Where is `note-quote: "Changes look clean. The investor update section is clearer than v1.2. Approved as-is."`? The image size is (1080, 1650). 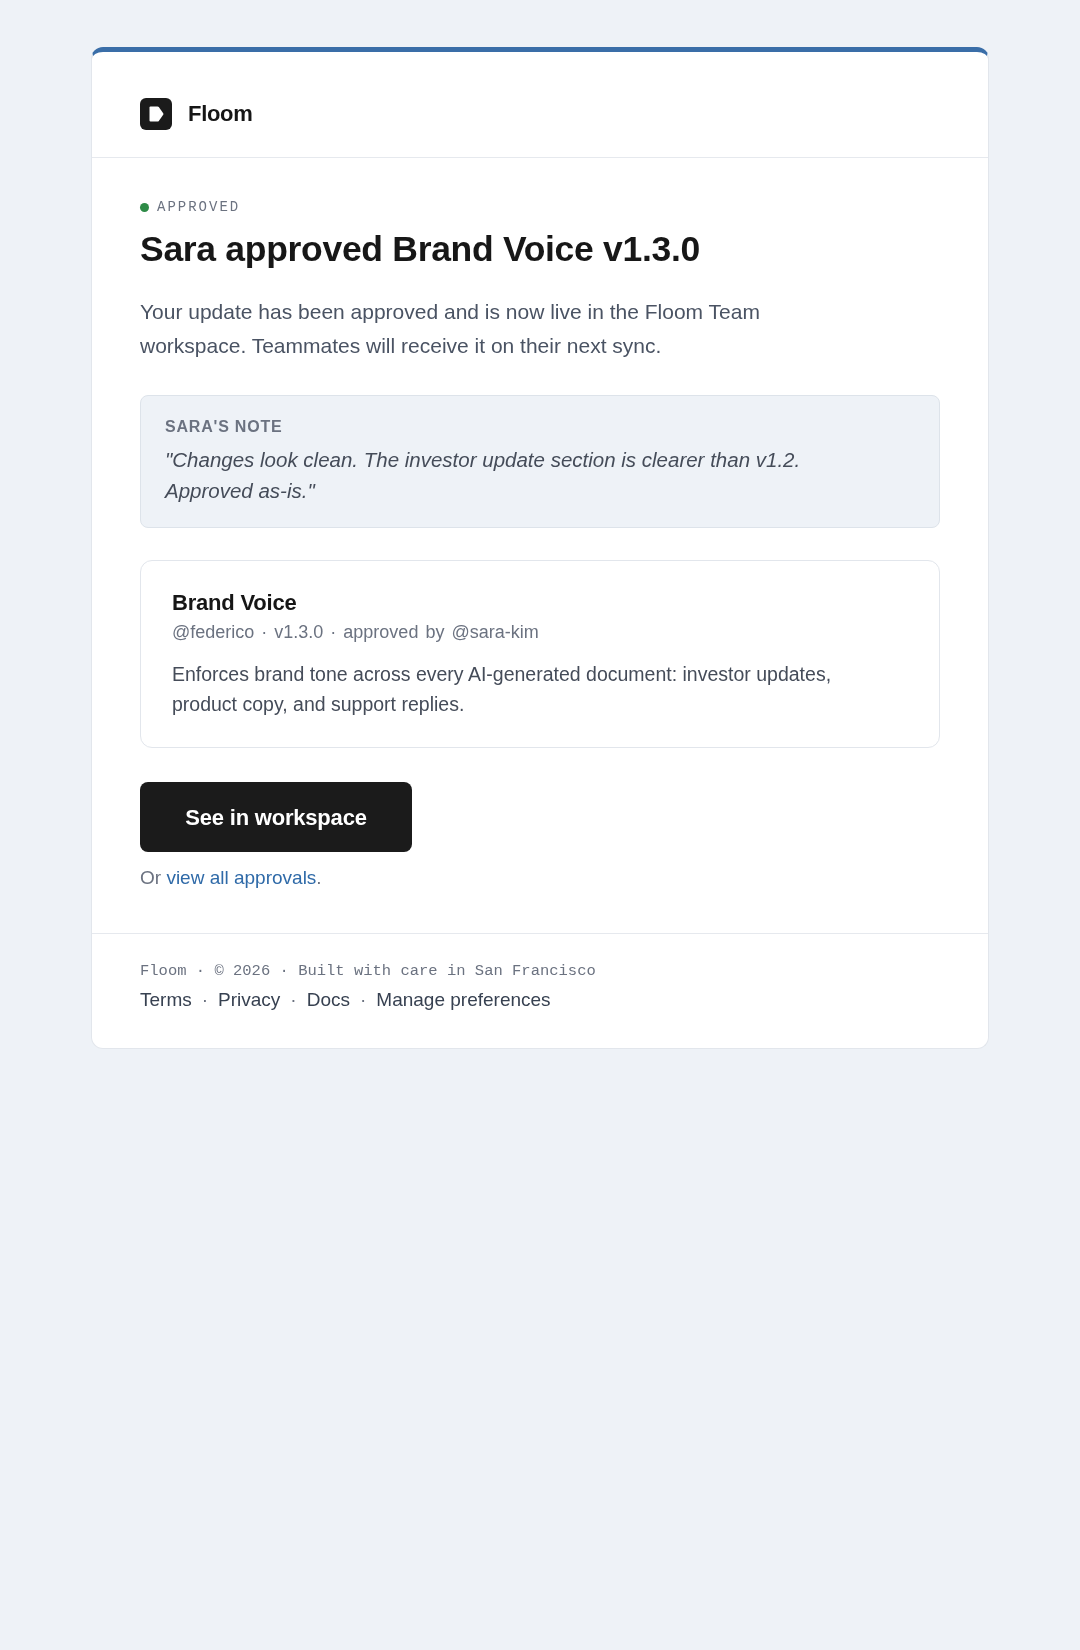 note-quote: "Changes look clean. The investor update section is clearer than v1.2. Approved as-is." is located at coordinates (483, 475).